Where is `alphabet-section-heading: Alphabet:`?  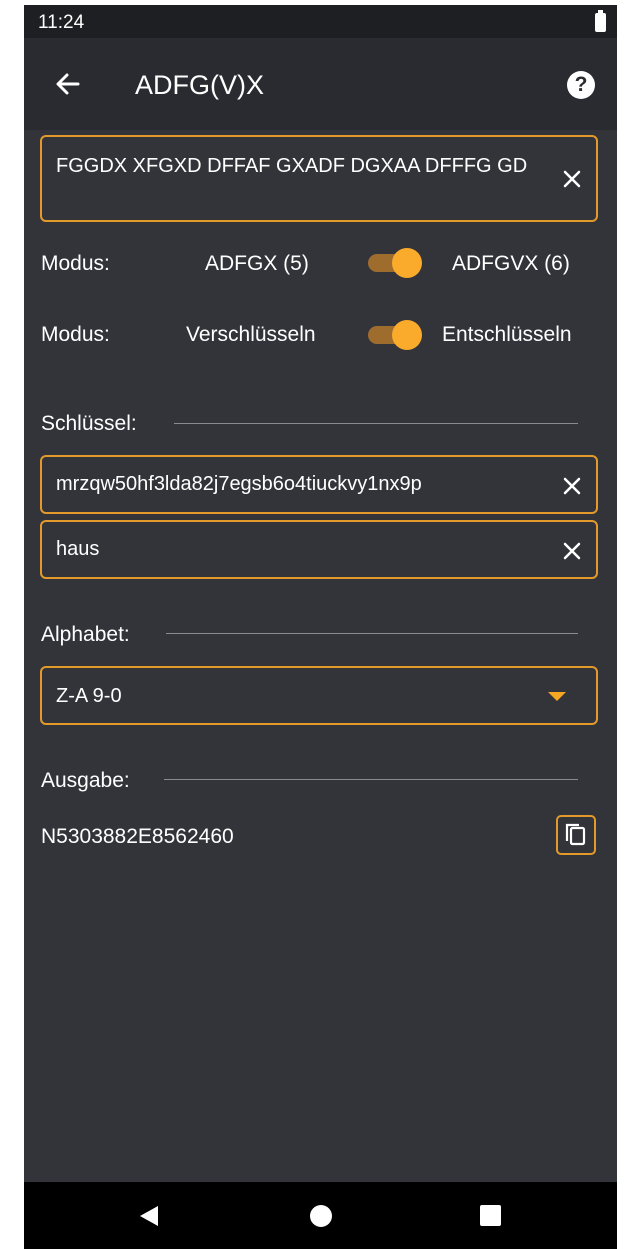
alphabet-section-heading: Alphabet: is located at coordinates (85, 634).